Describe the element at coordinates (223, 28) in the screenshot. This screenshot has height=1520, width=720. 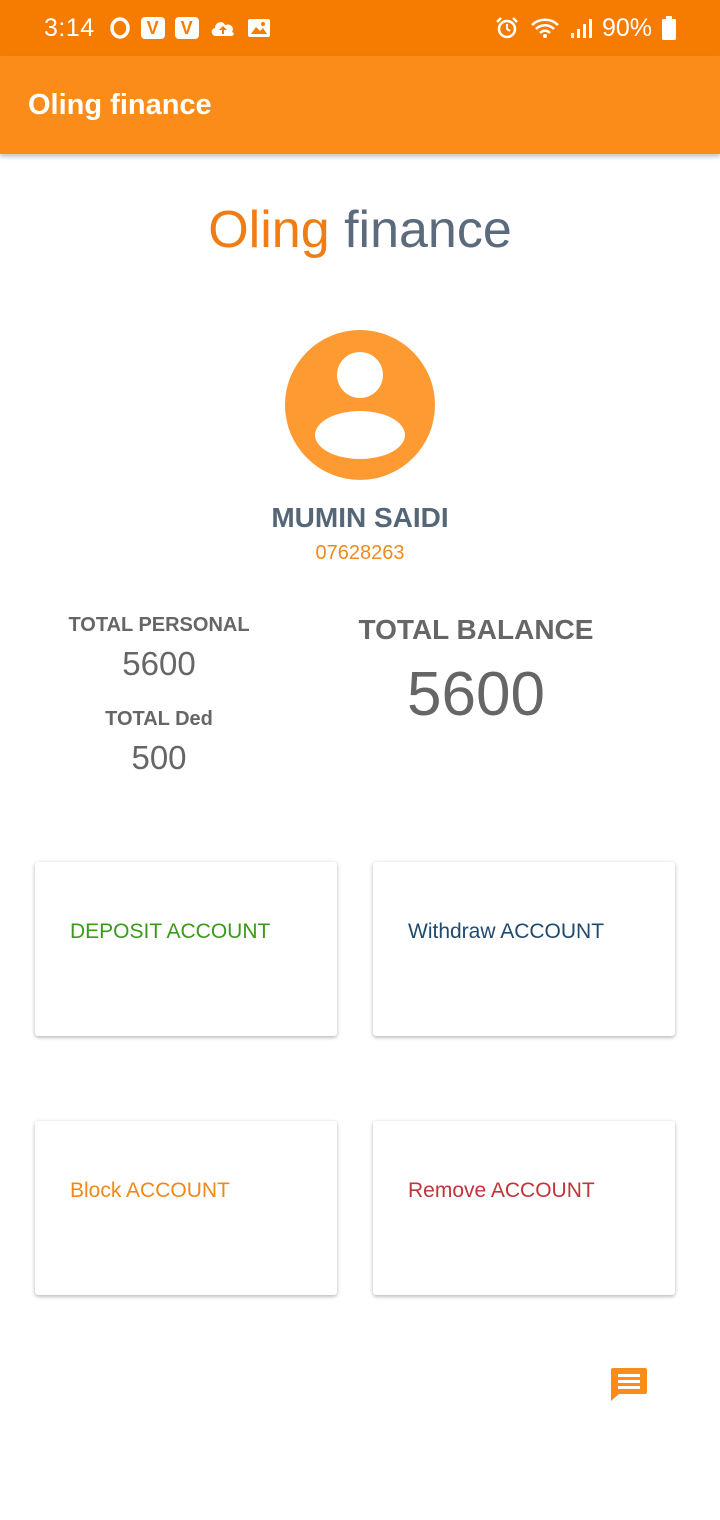
I see `cloud-upload-icon` at that location.